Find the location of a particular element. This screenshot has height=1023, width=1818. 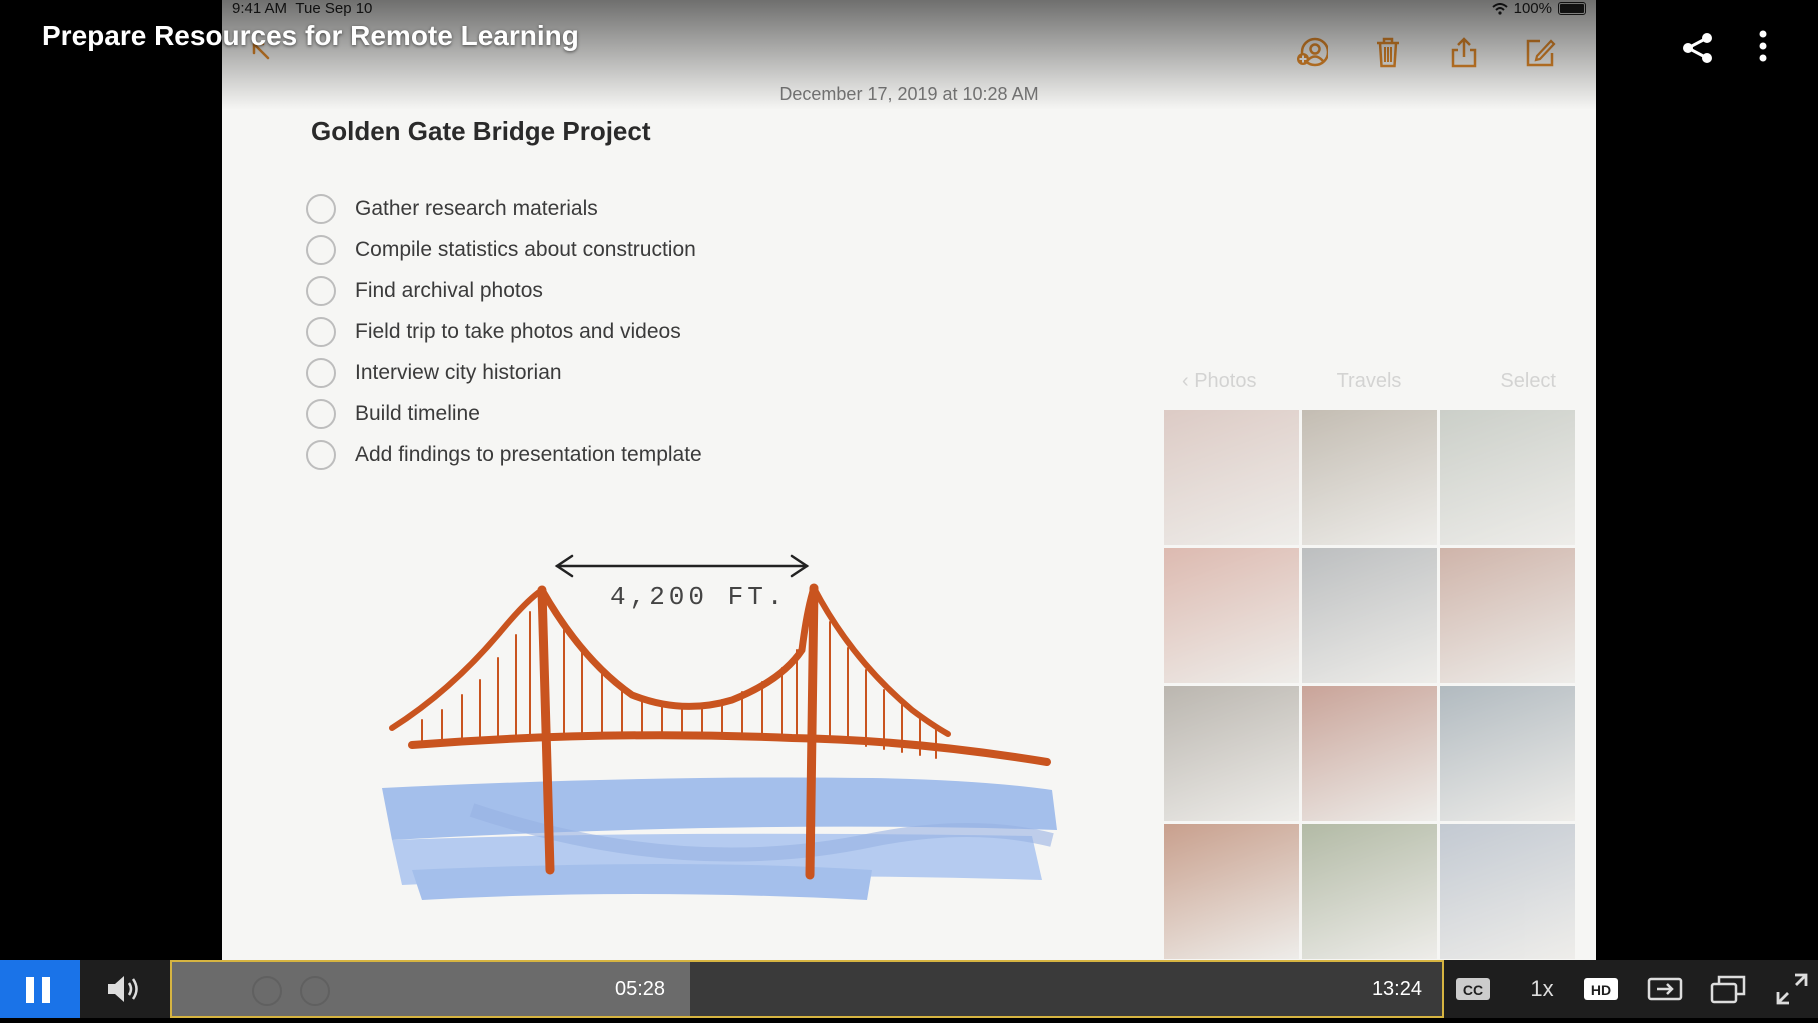

svg-text: CC is located at coordinates (1473, 990).